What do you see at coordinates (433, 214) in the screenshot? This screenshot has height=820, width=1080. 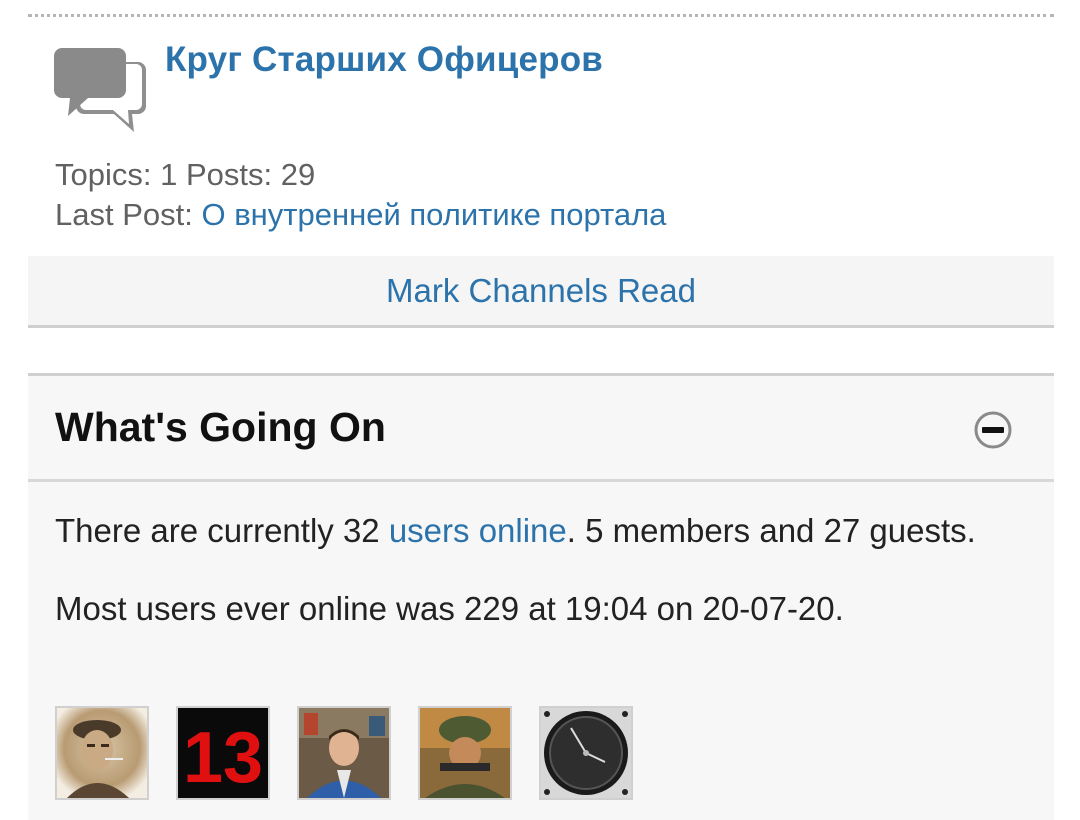 I see `last-post-link: О внутренней политике портала` at bounding box center [433, 214].